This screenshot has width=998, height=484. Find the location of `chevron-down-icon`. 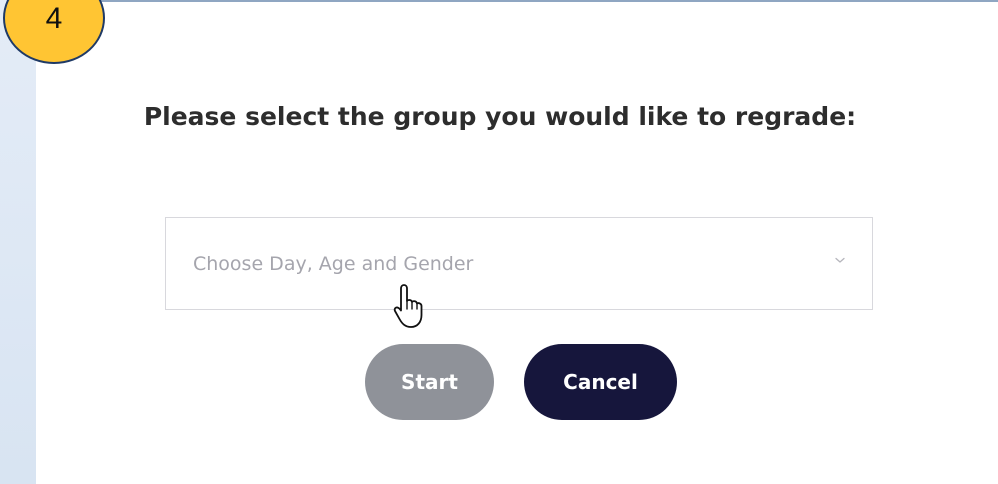

chevron-down-icon is located at coordinates (840, 260).